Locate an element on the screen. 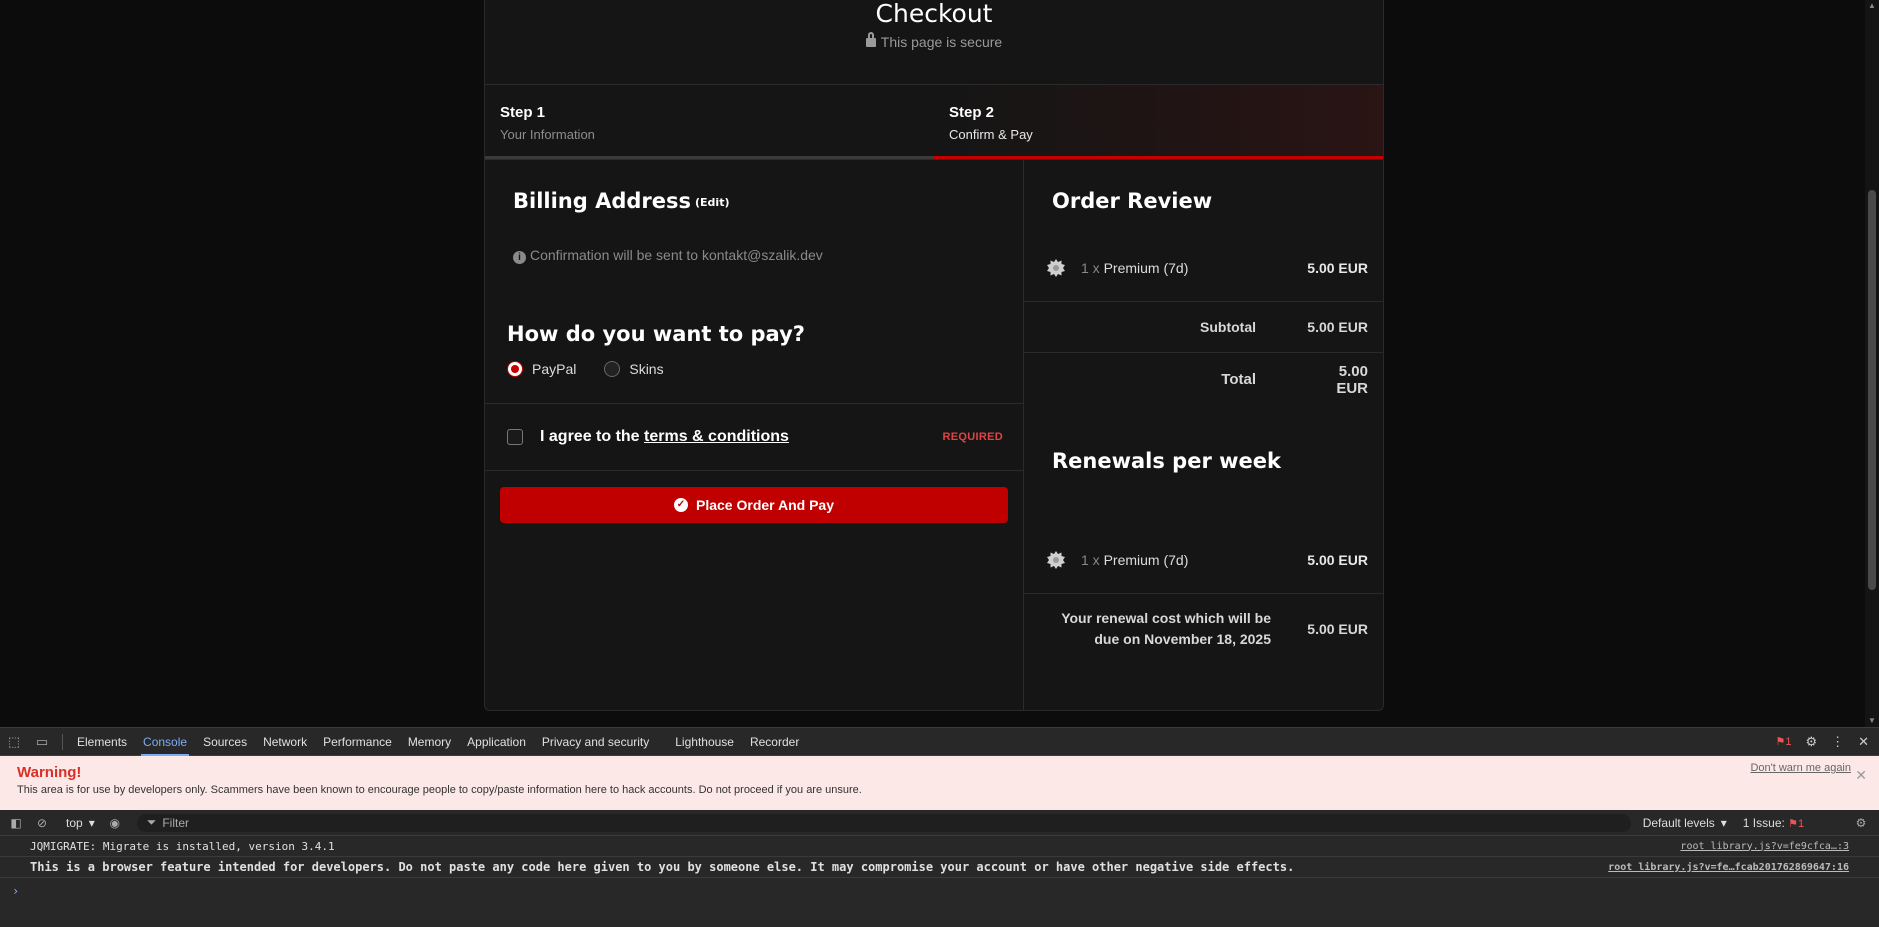  more-options-icon: ⋮ is located at coordinates (1837, 742).